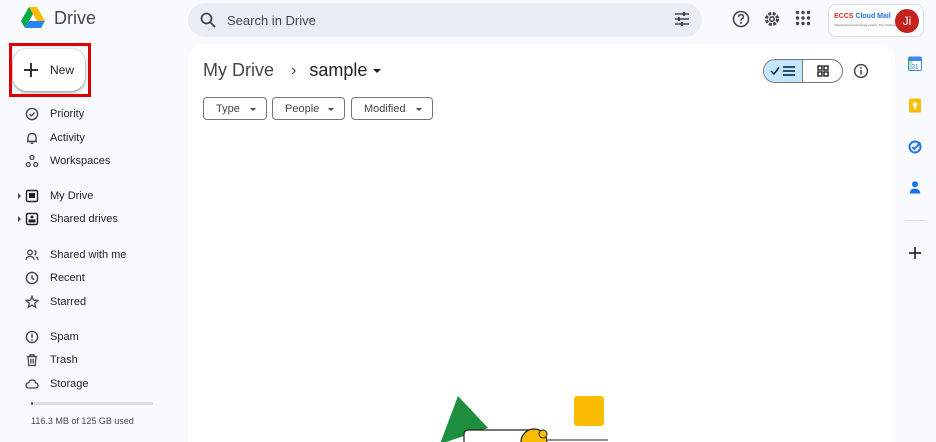 The height and width of the screenshot is (442, 936). What do you see at coordinates (90, 138) in the screenshot?
I see `sidebar-item-activity: Activity` at bounding box center [90, 138].